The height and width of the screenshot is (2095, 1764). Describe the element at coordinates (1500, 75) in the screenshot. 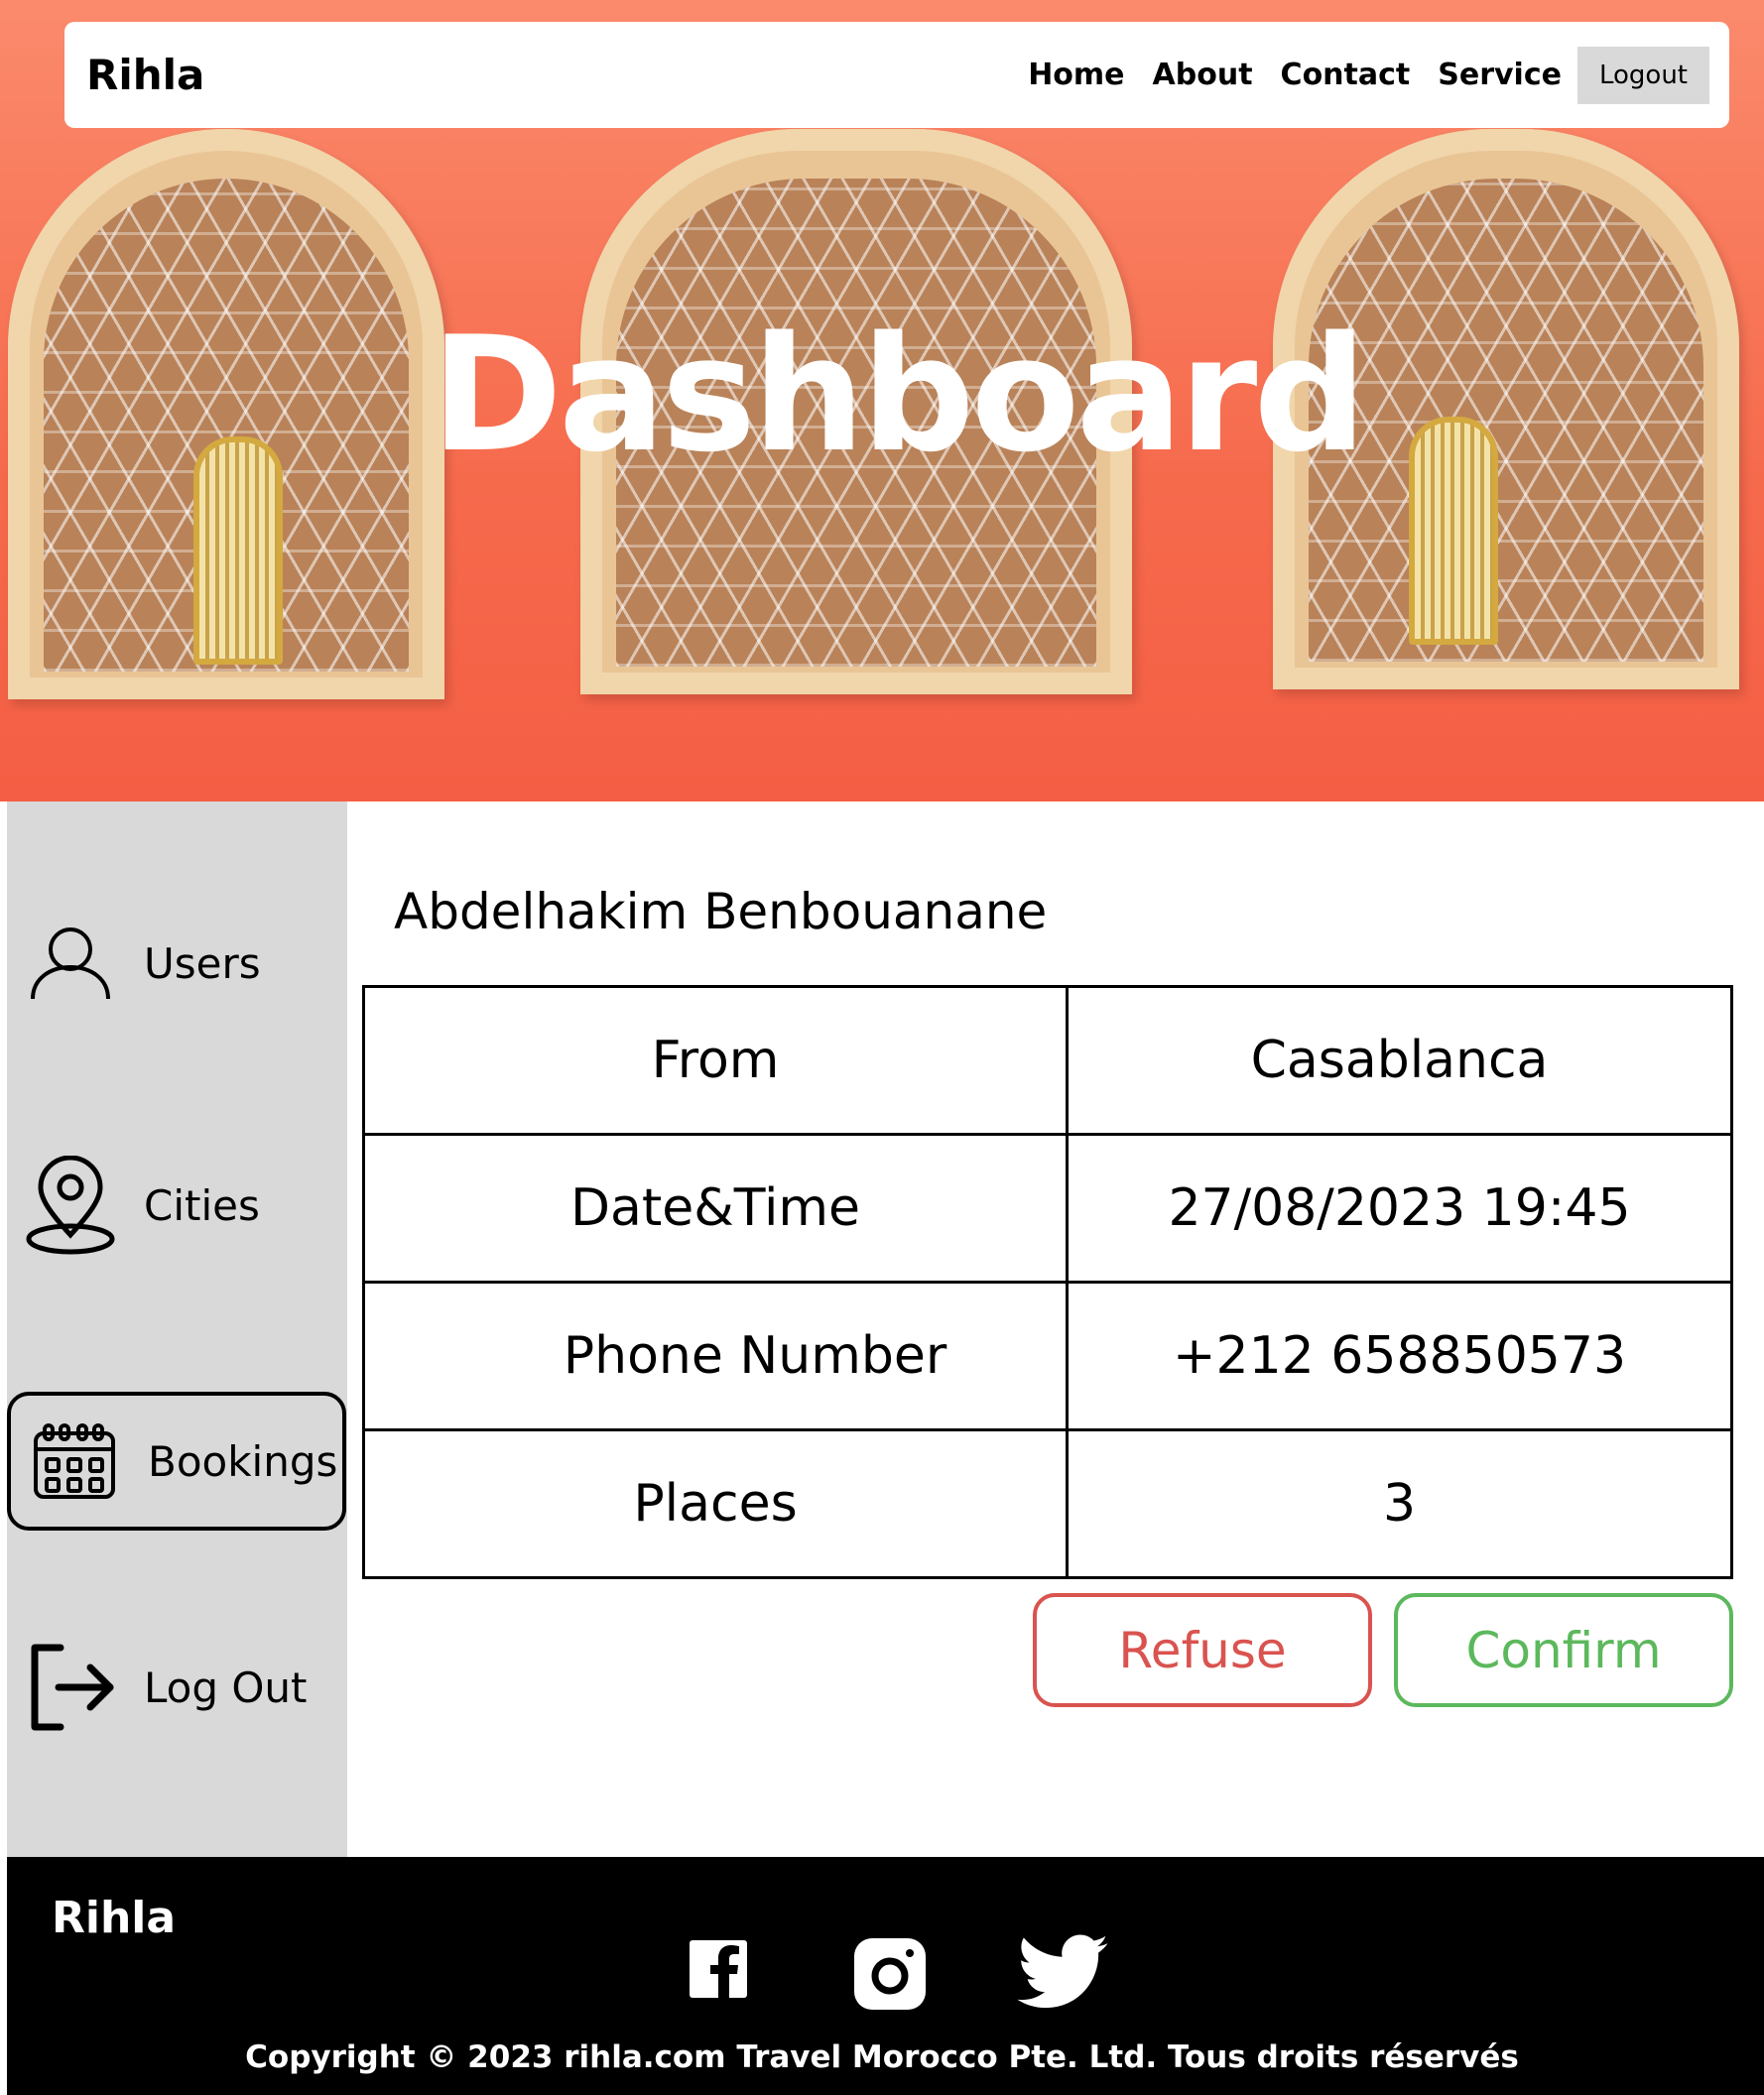

I see `nav-service: Service` at that location.